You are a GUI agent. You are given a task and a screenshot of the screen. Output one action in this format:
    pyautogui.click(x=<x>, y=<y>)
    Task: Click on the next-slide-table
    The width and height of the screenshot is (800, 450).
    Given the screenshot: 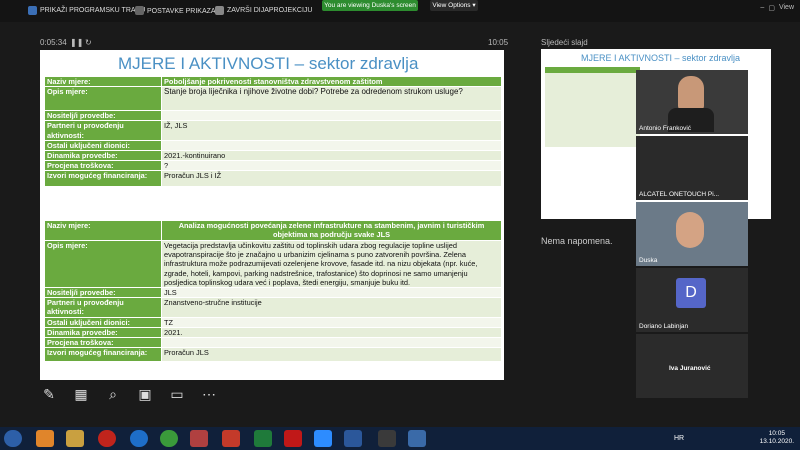 What is the action you would take?
    pyautogui.click(x=592, y=107)
    